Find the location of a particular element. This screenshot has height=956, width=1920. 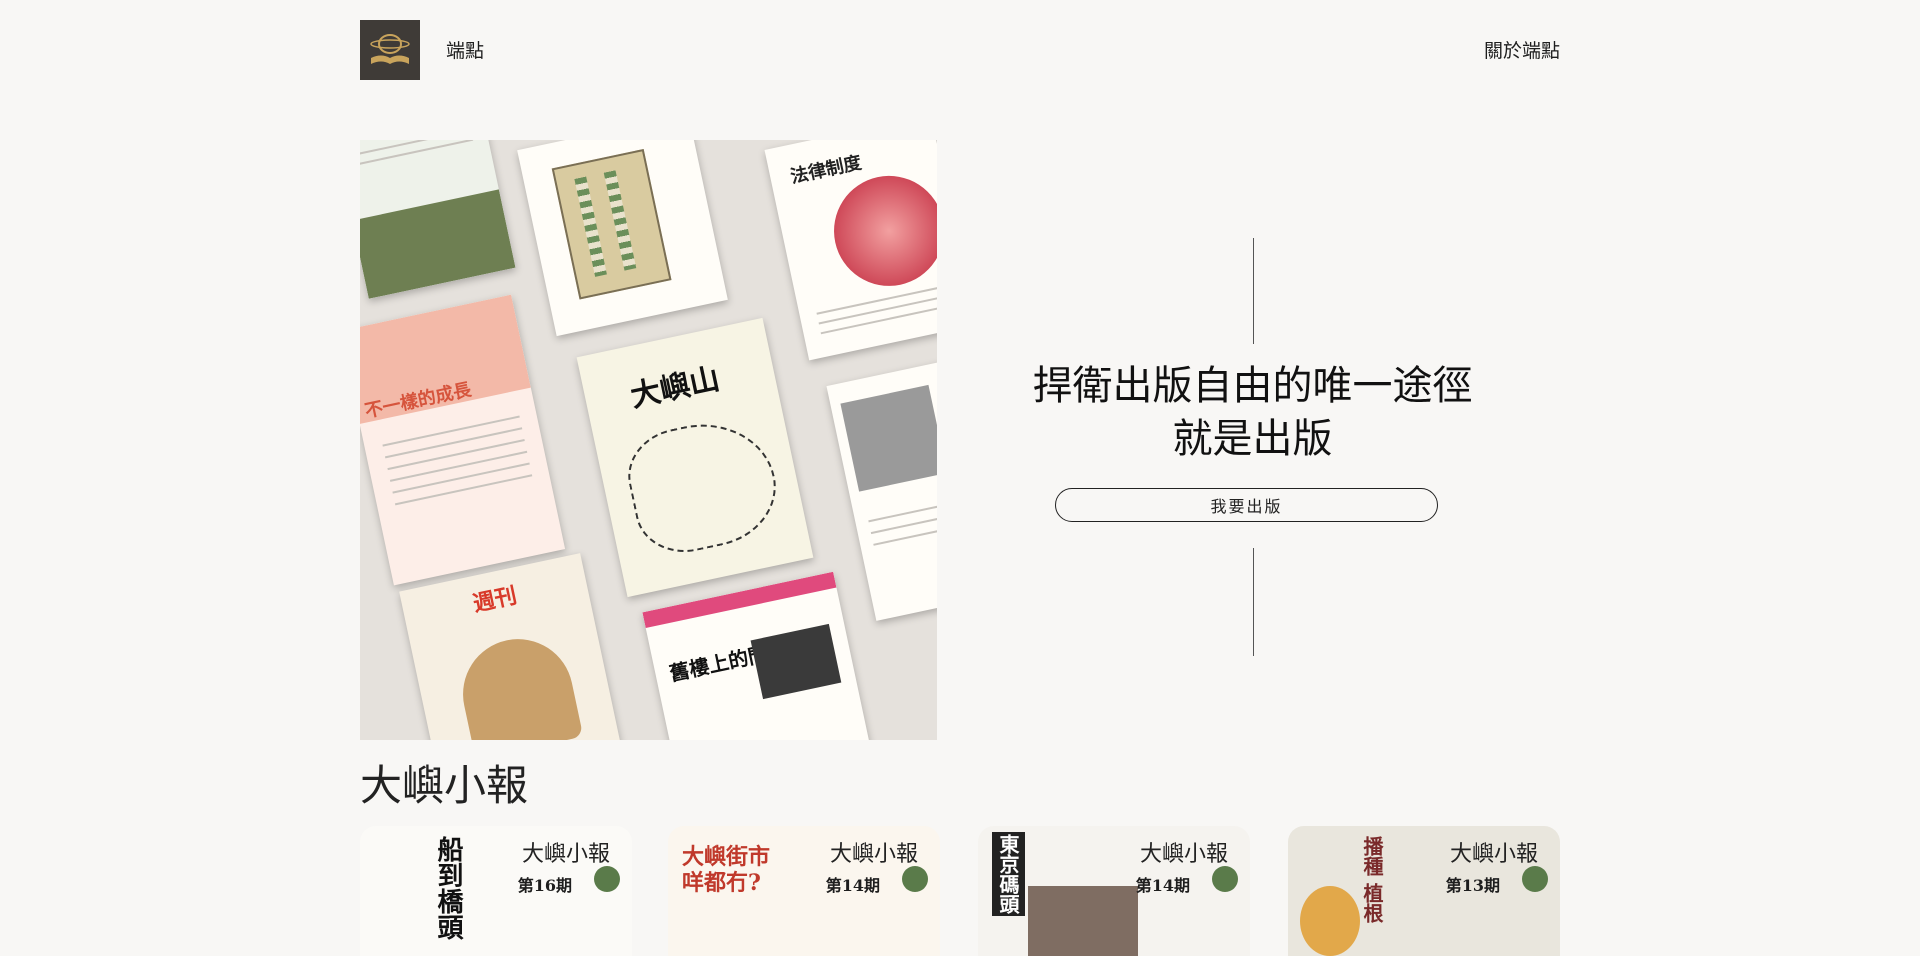

hero-headline-line1: 捍衛出版自由的唯一途徑 is located at coordinates (1252, 386).